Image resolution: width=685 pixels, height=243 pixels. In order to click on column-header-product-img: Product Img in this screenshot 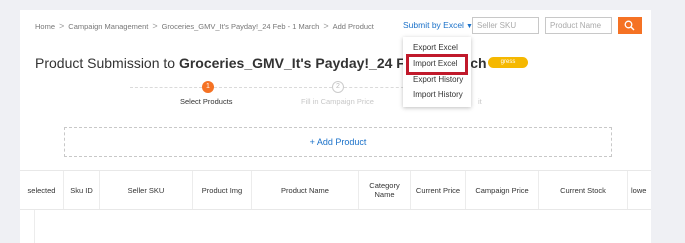, I will do `click(222, 190)`.